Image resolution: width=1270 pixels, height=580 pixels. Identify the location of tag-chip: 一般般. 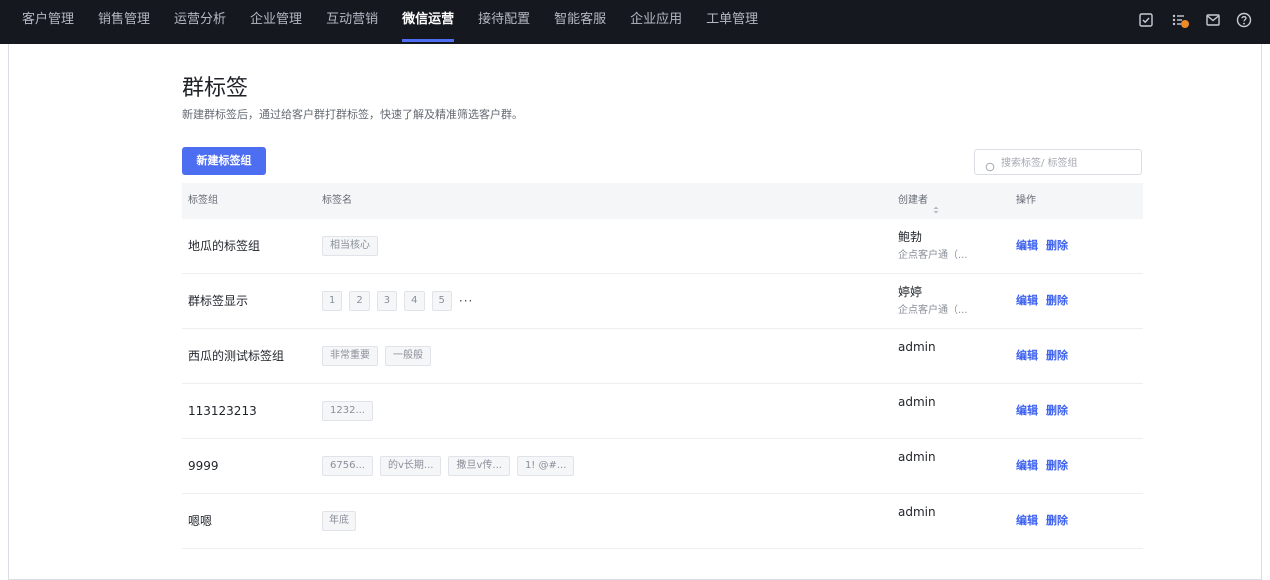
(408, 356).